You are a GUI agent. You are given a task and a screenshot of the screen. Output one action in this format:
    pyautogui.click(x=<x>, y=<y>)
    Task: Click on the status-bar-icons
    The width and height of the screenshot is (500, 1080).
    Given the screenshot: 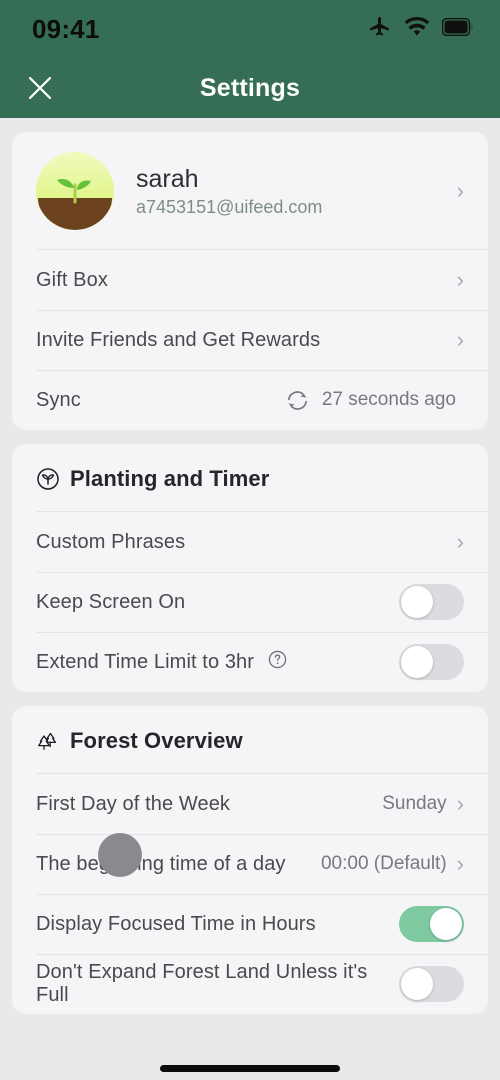 What is the action you would take?
    pyautogui.click(x=421, y=29)
    